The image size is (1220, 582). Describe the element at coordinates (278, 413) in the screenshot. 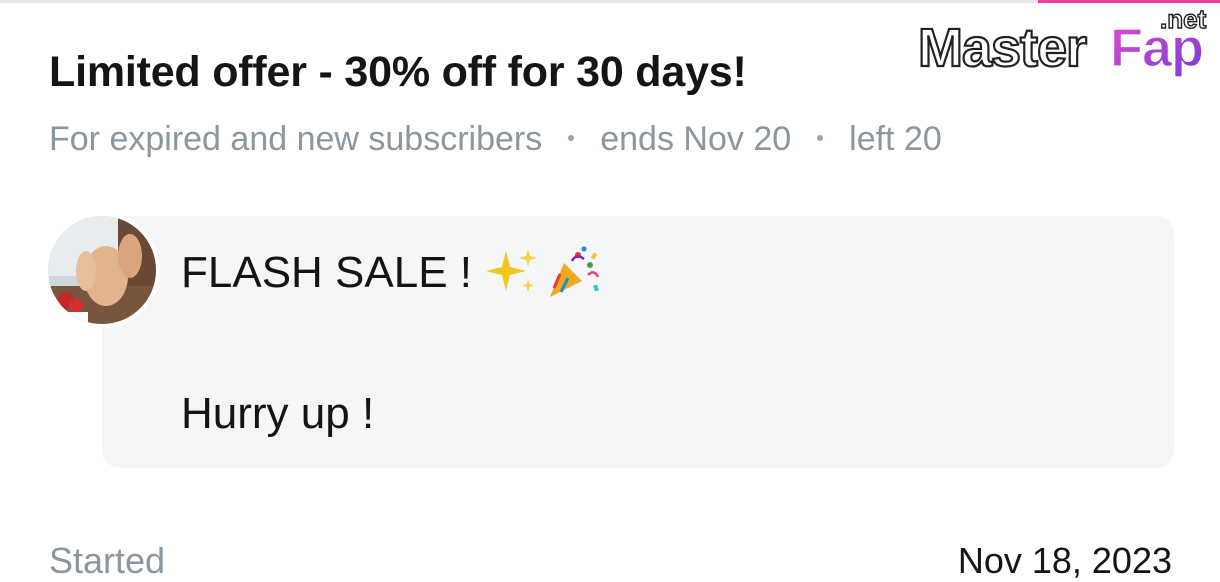

I see `message-line-2: Hurry up !` at that location.